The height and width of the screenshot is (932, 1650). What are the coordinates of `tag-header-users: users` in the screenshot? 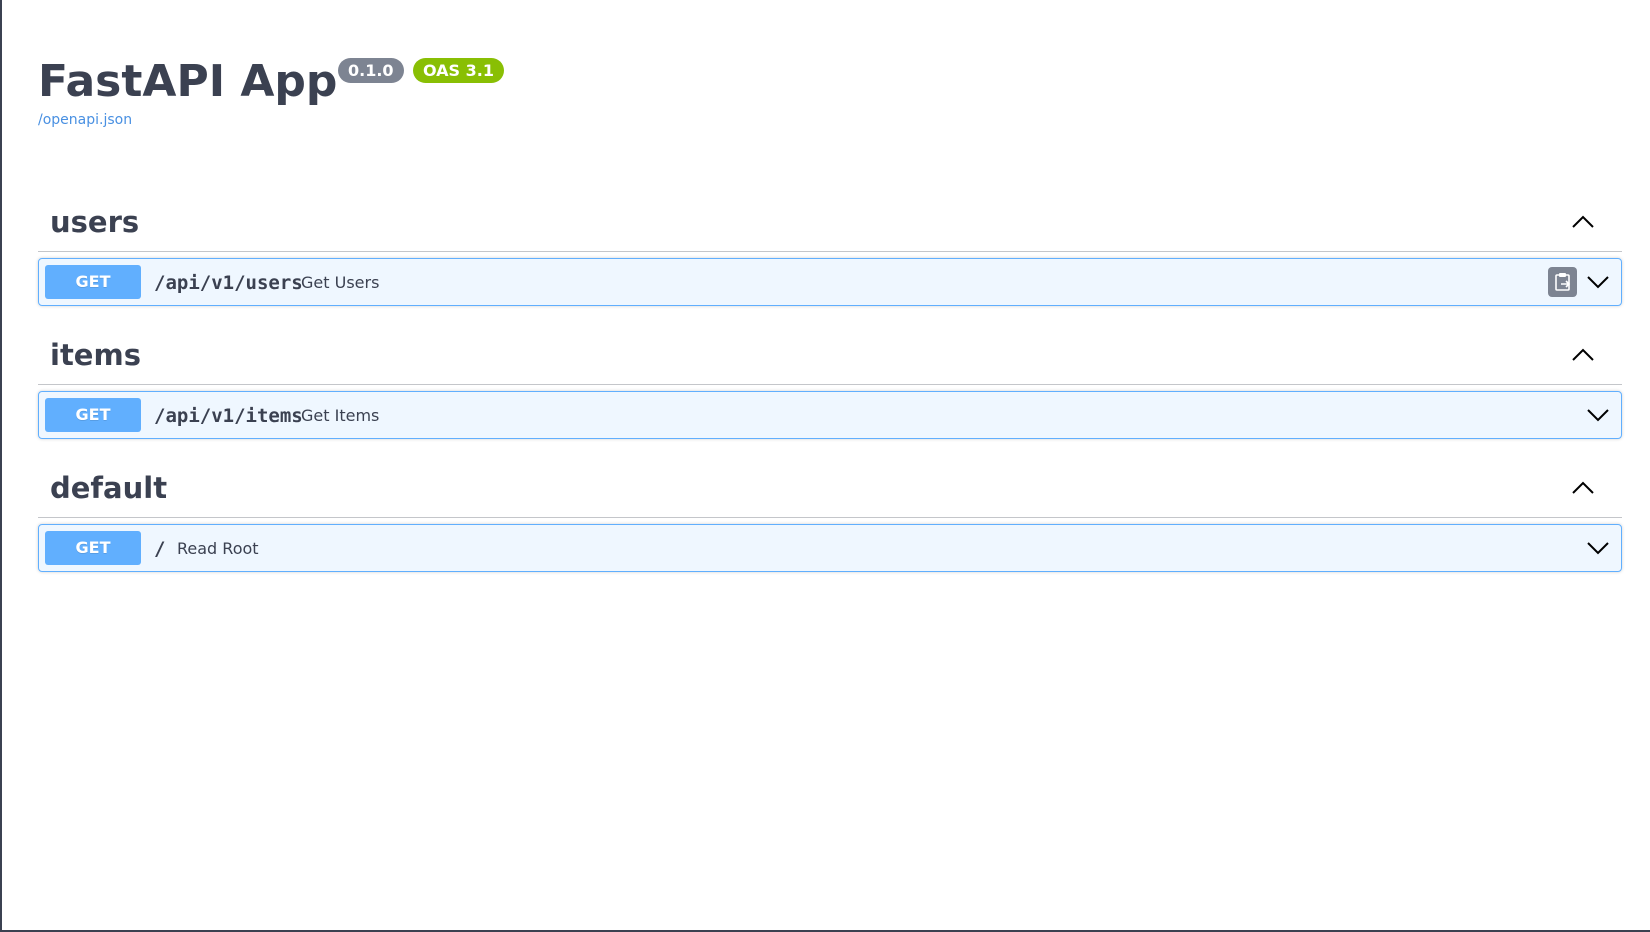 It's located at (830, 213).